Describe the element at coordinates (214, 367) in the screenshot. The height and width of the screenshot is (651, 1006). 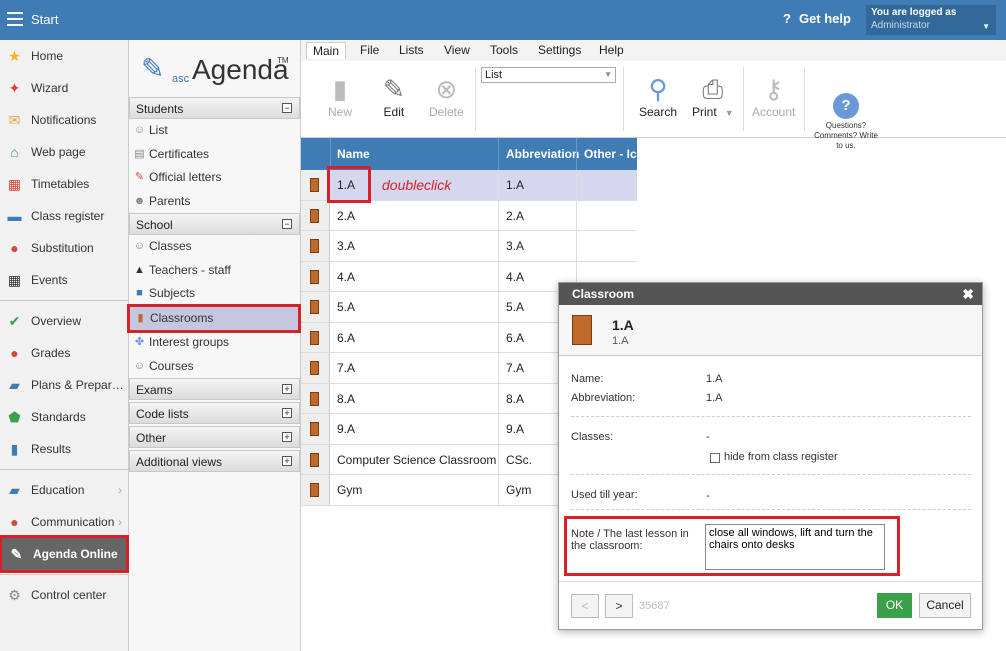
I see `tree-item-courses: ☺ Courses` at that location.